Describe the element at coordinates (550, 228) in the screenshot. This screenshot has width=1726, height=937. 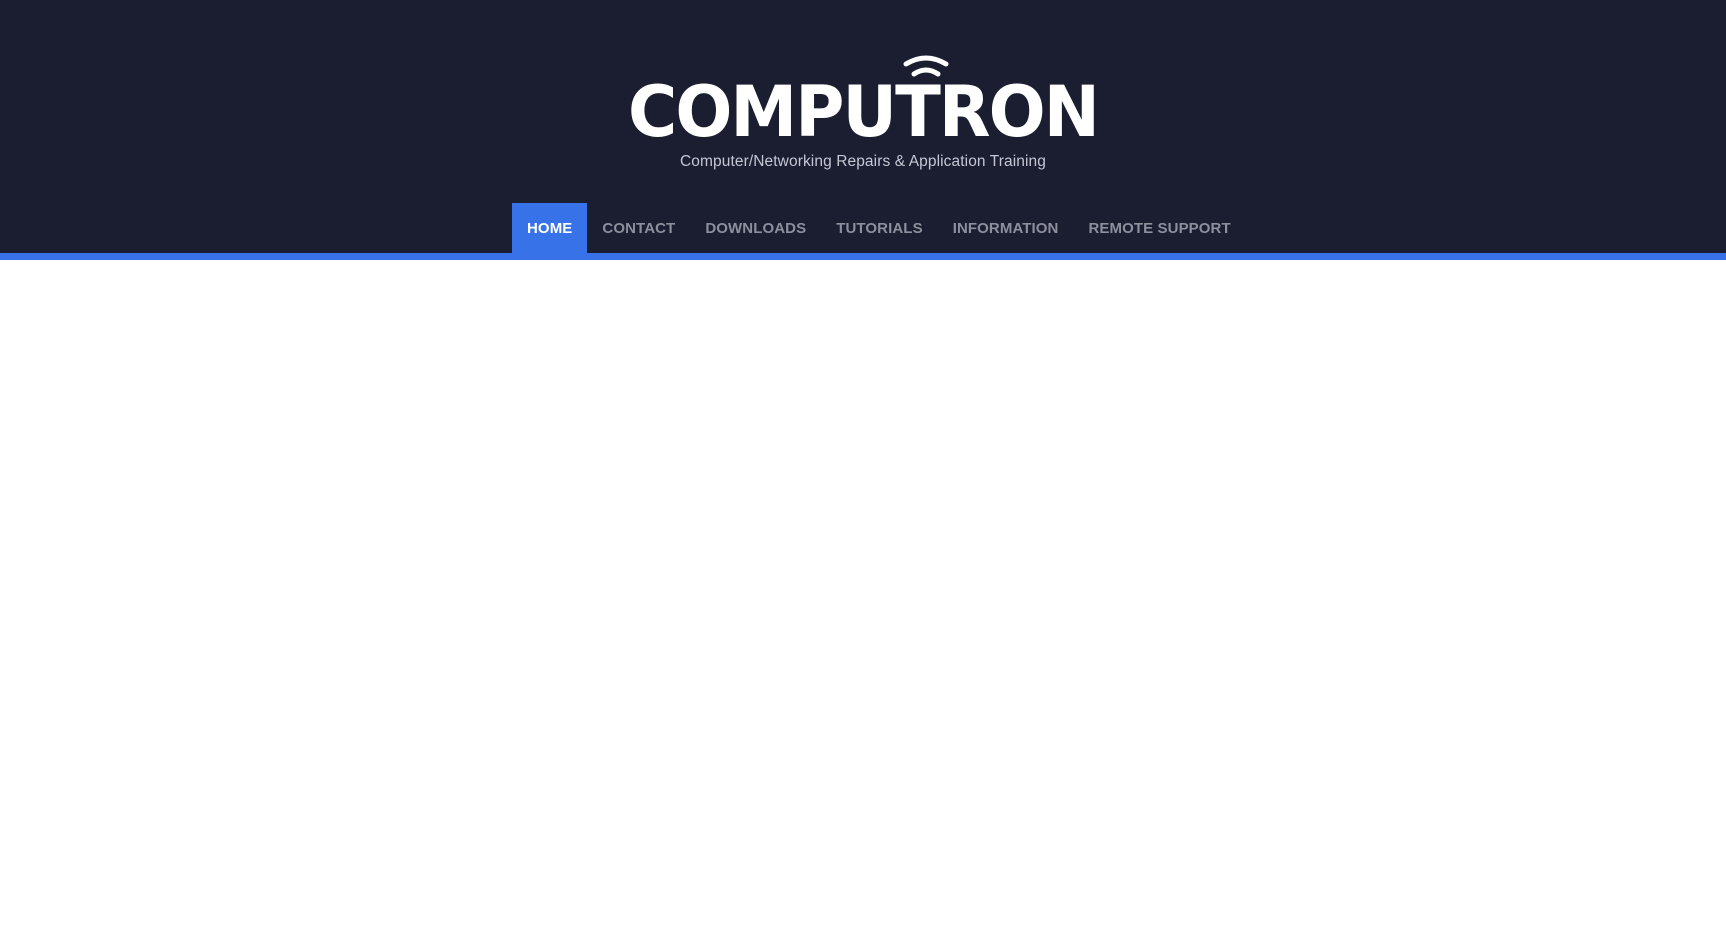
I see `nav-item-home: HOME` at that location.